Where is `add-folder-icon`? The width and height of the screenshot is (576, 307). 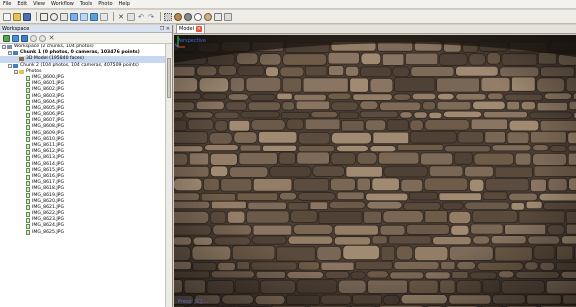 add-folder-icon is located at coordinates (24, 38).